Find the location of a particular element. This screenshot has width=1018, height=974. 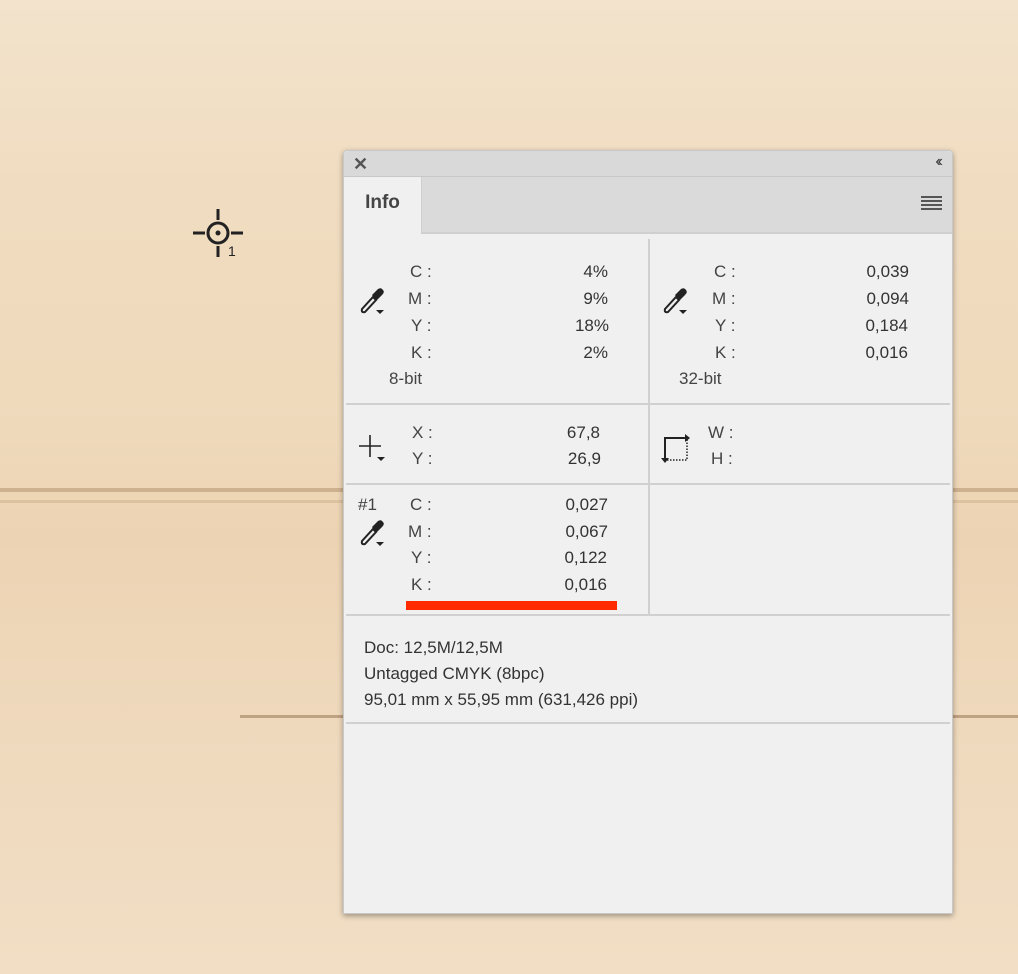

value-y: 18% is located at coordinates (591, 325).